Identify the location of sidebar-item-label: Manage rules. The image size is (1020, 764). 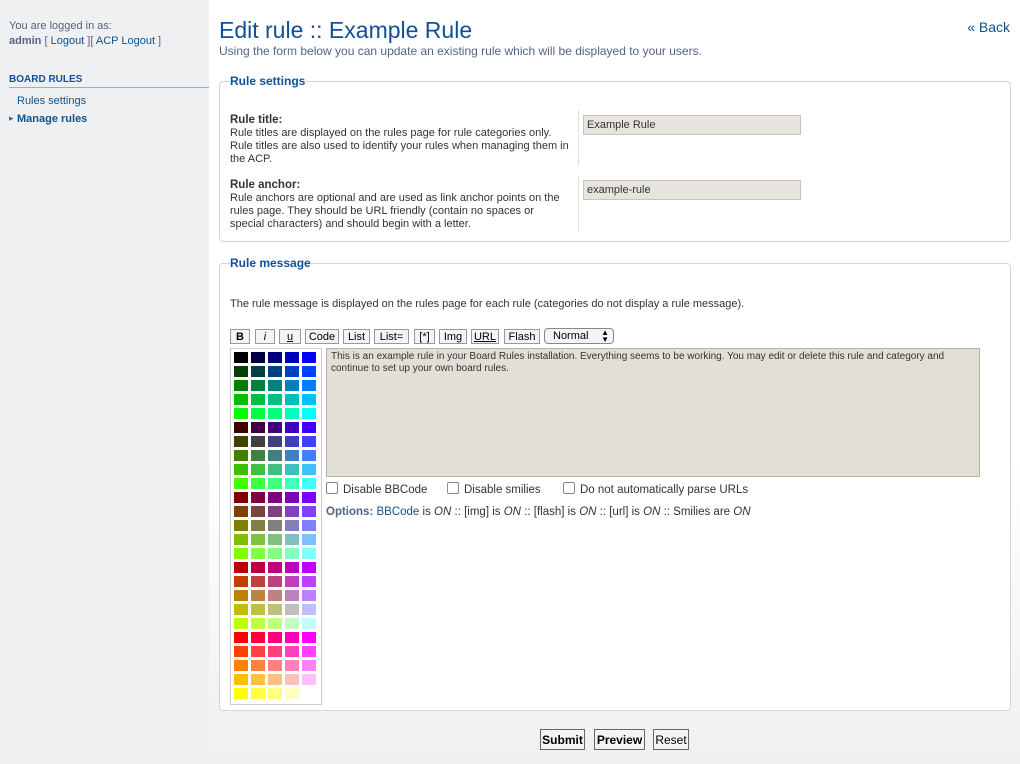
(52, 119).